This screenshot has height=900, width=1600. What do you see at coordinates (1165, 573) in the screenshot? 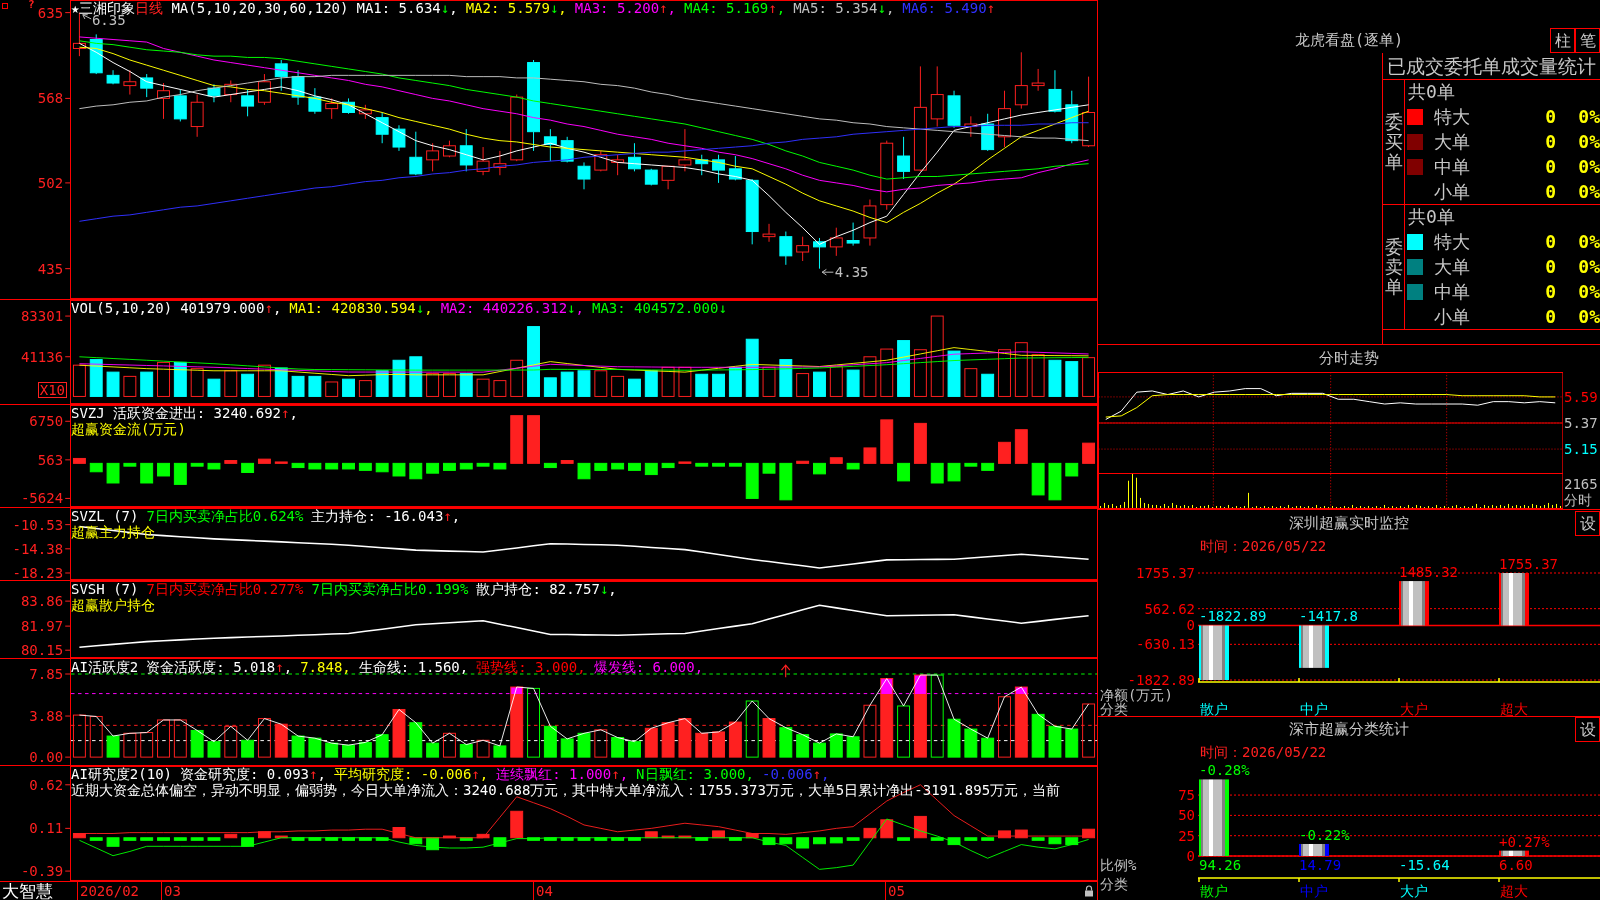
I see `axis-label: 1755.37` at bounding box center [1165, 573].